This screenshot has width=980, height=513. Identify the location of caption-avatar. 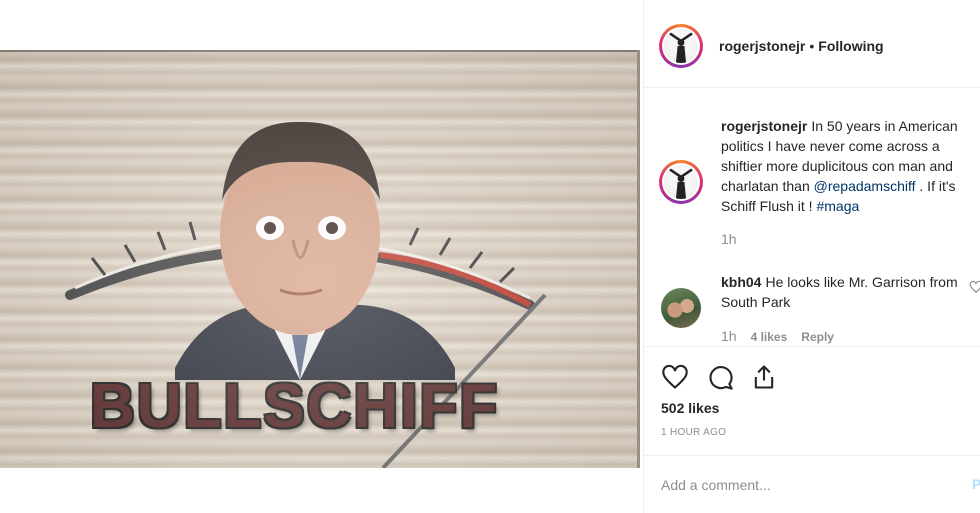
(681, 182).